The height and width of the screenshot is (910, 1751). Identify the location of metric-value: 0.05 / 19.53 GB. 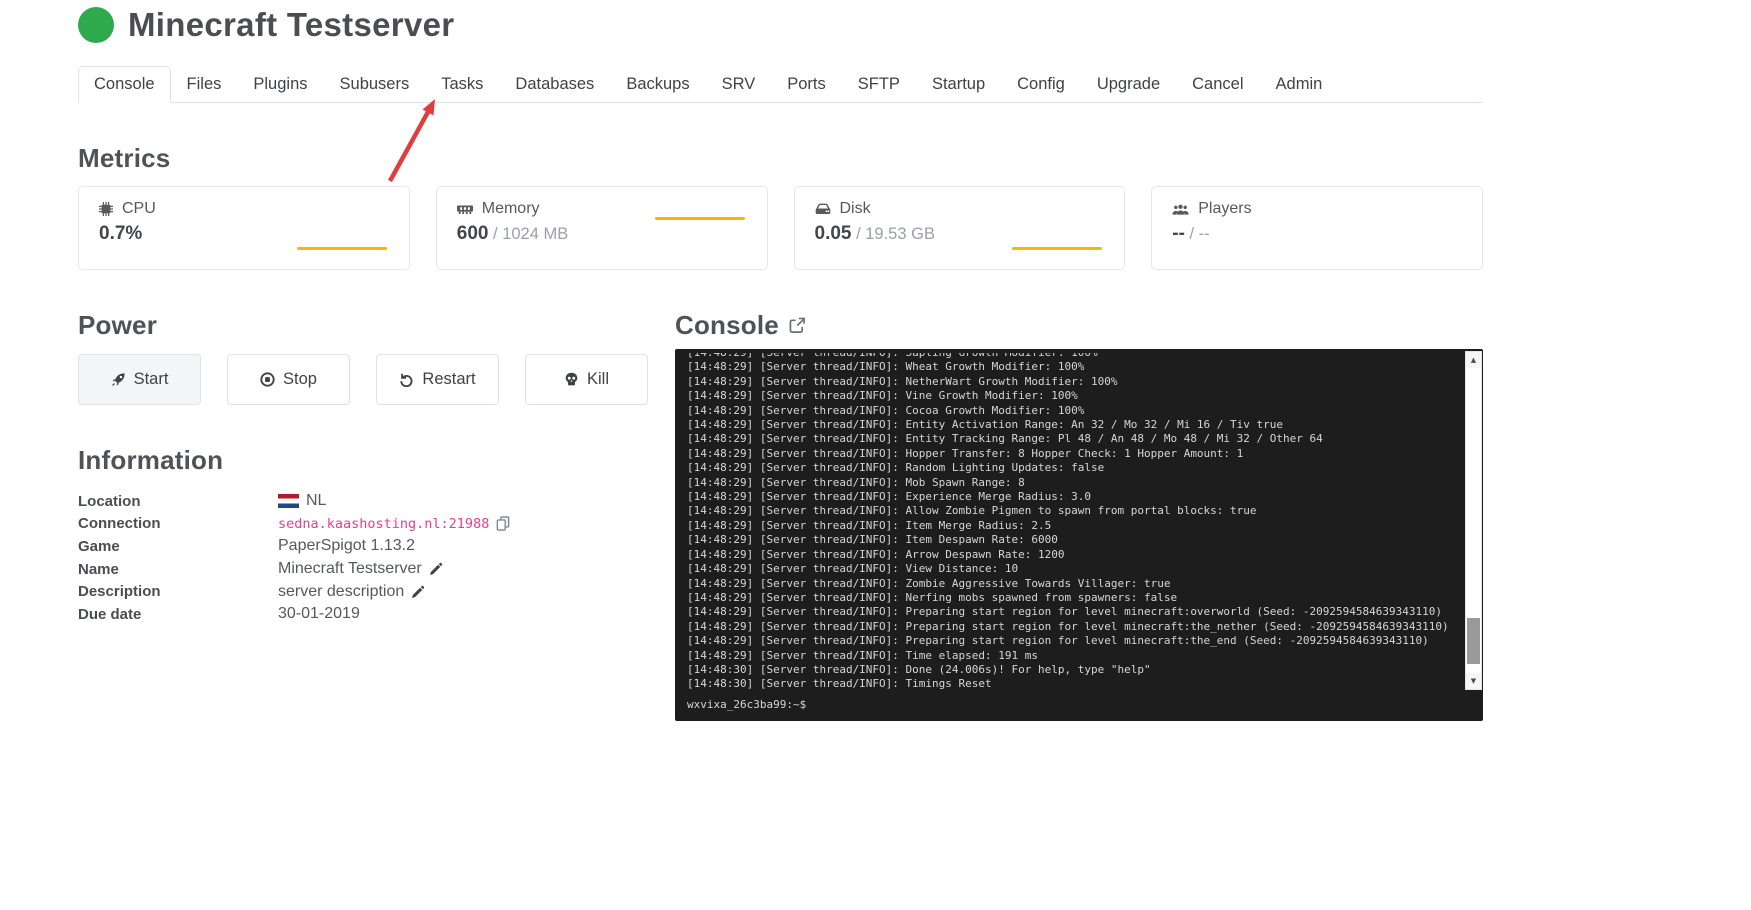
(960, 234).